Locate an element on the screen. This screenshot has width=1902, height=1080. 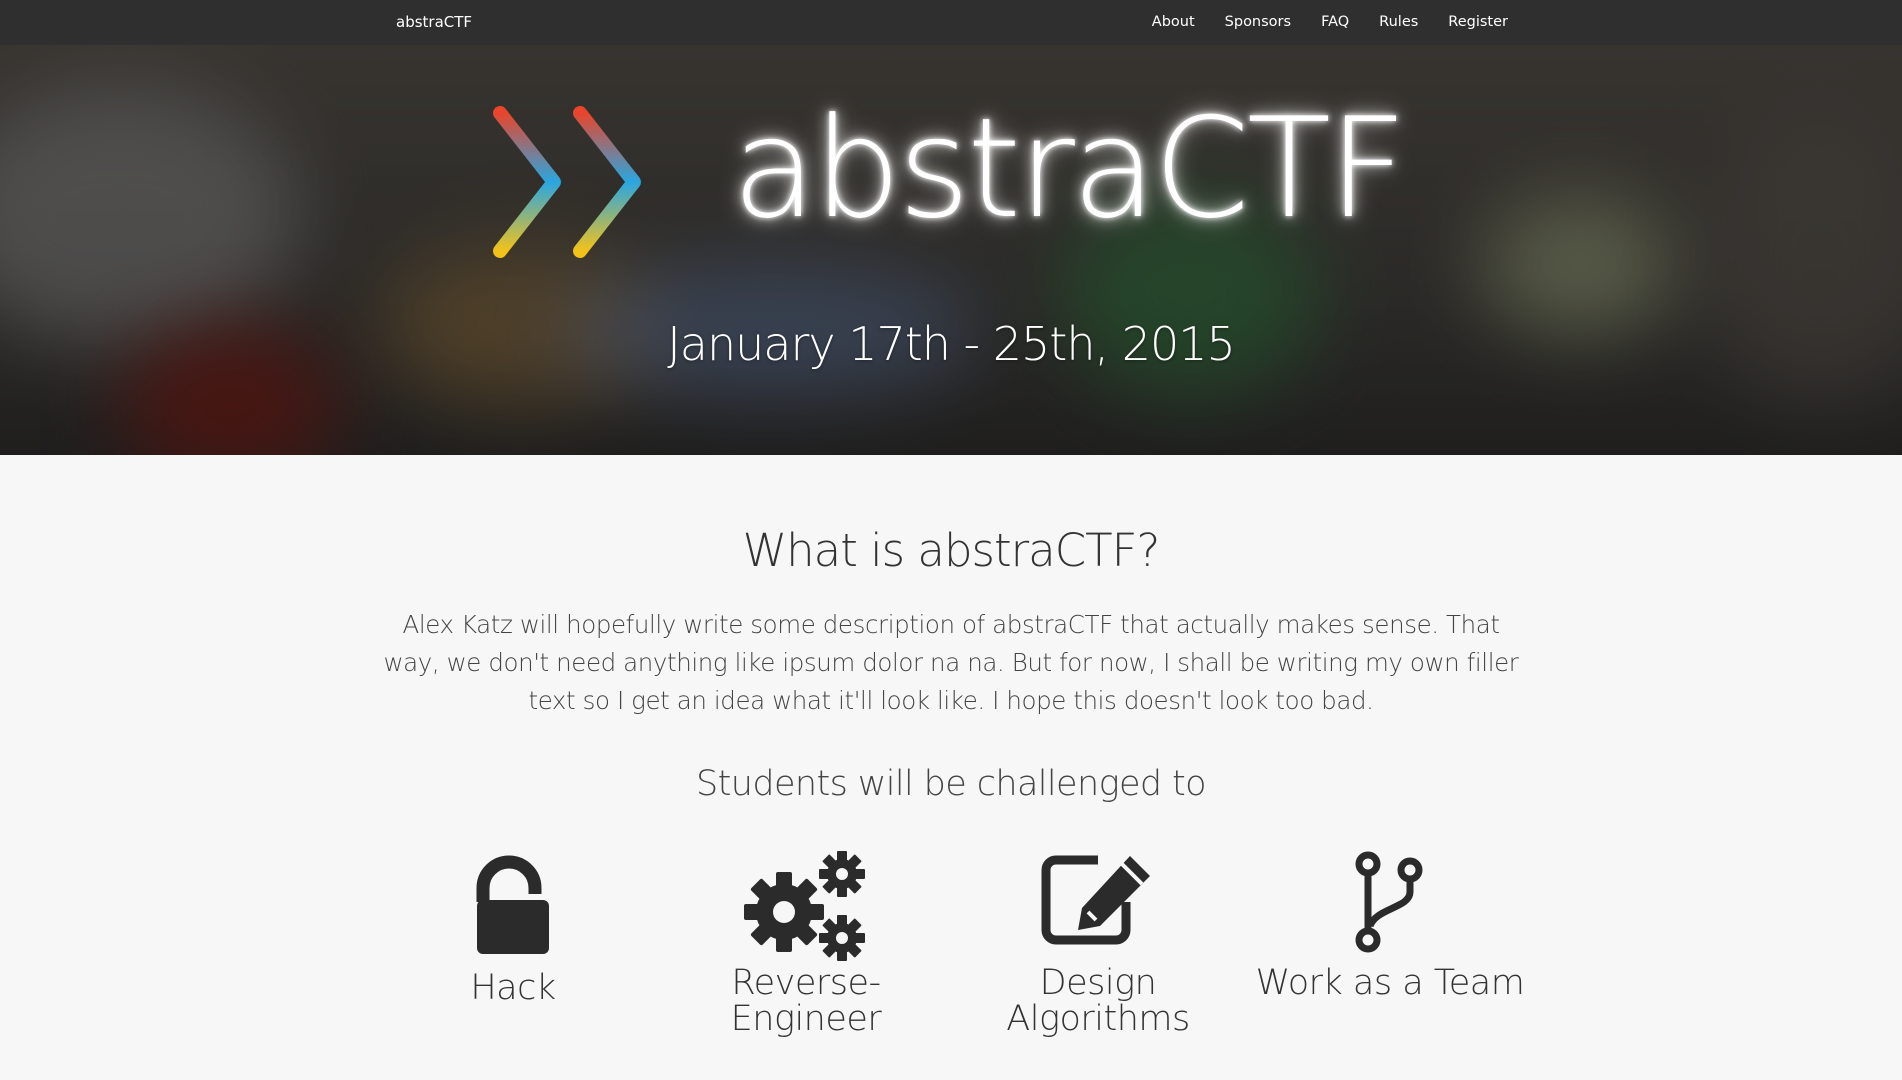
about-title: What is abstraCTF? is located at coordinates (951, 550).